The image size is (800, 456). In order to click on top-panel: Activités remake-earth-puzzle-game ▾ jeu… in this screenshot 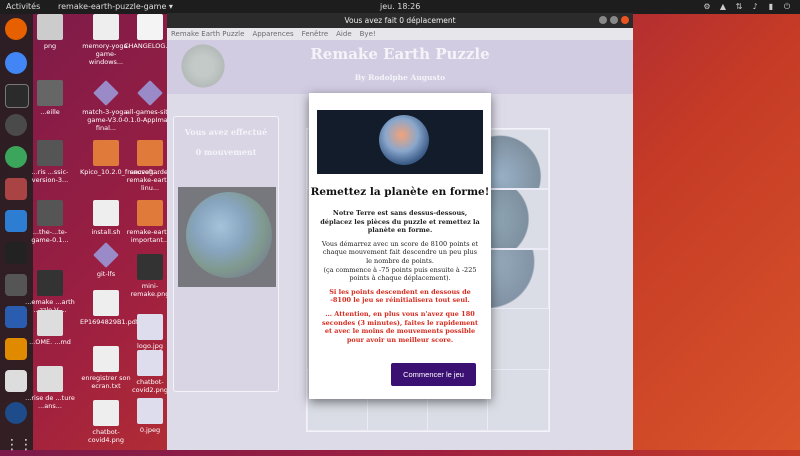, I will do `click(400, 7)`.